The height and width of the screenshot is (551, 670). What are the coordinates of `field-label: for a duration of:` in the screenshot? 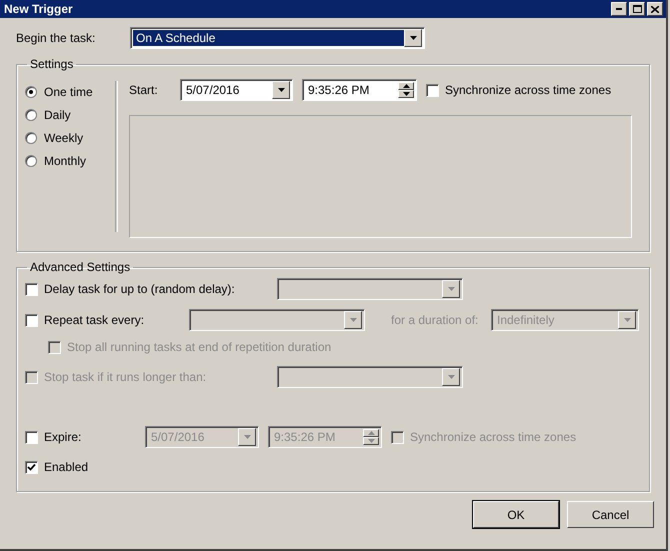 It's located at (435, 320).